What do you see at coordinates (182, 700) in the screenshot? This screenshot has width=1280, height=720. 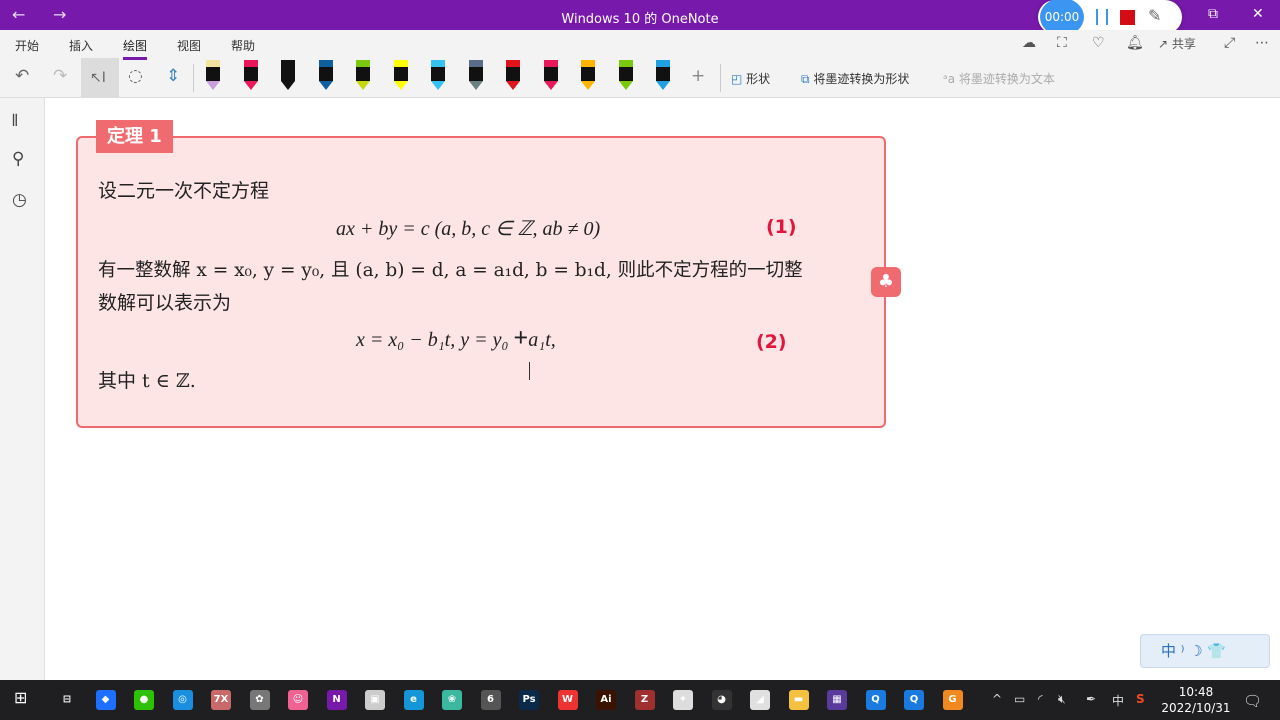 I see `taskbar-browser-icon: ◎` at bounding box center [182, 700].